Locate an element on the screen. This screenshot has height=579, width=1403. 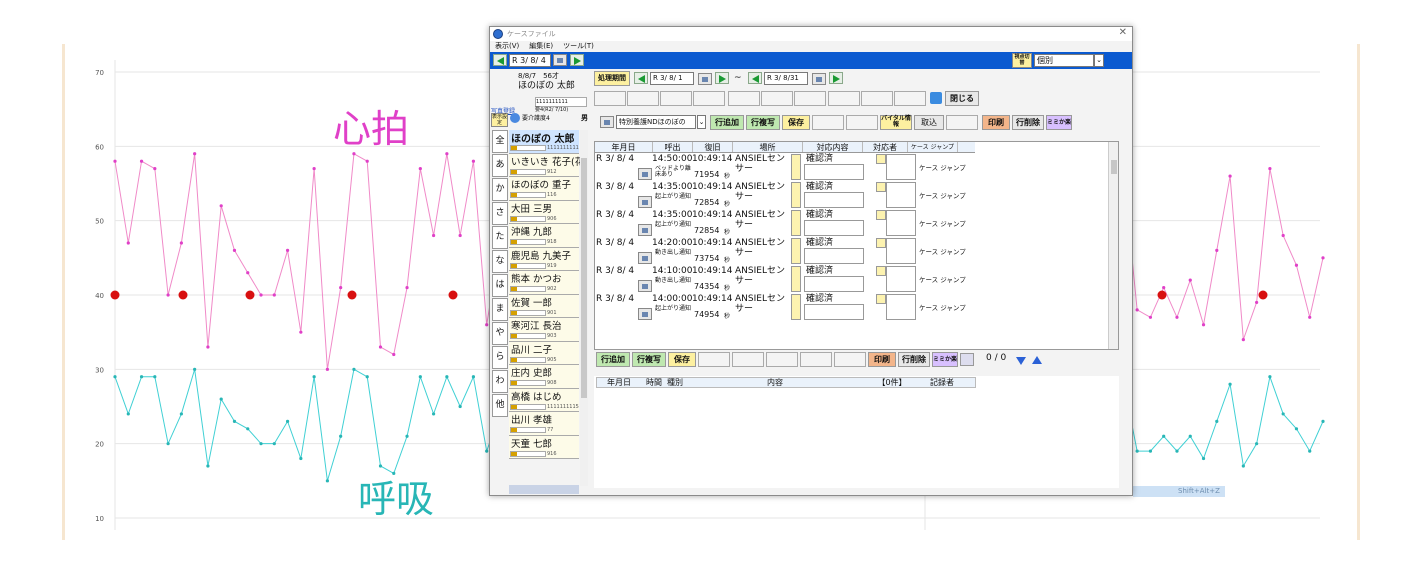
col-place: 場所 is located at coordinates (768, 147).